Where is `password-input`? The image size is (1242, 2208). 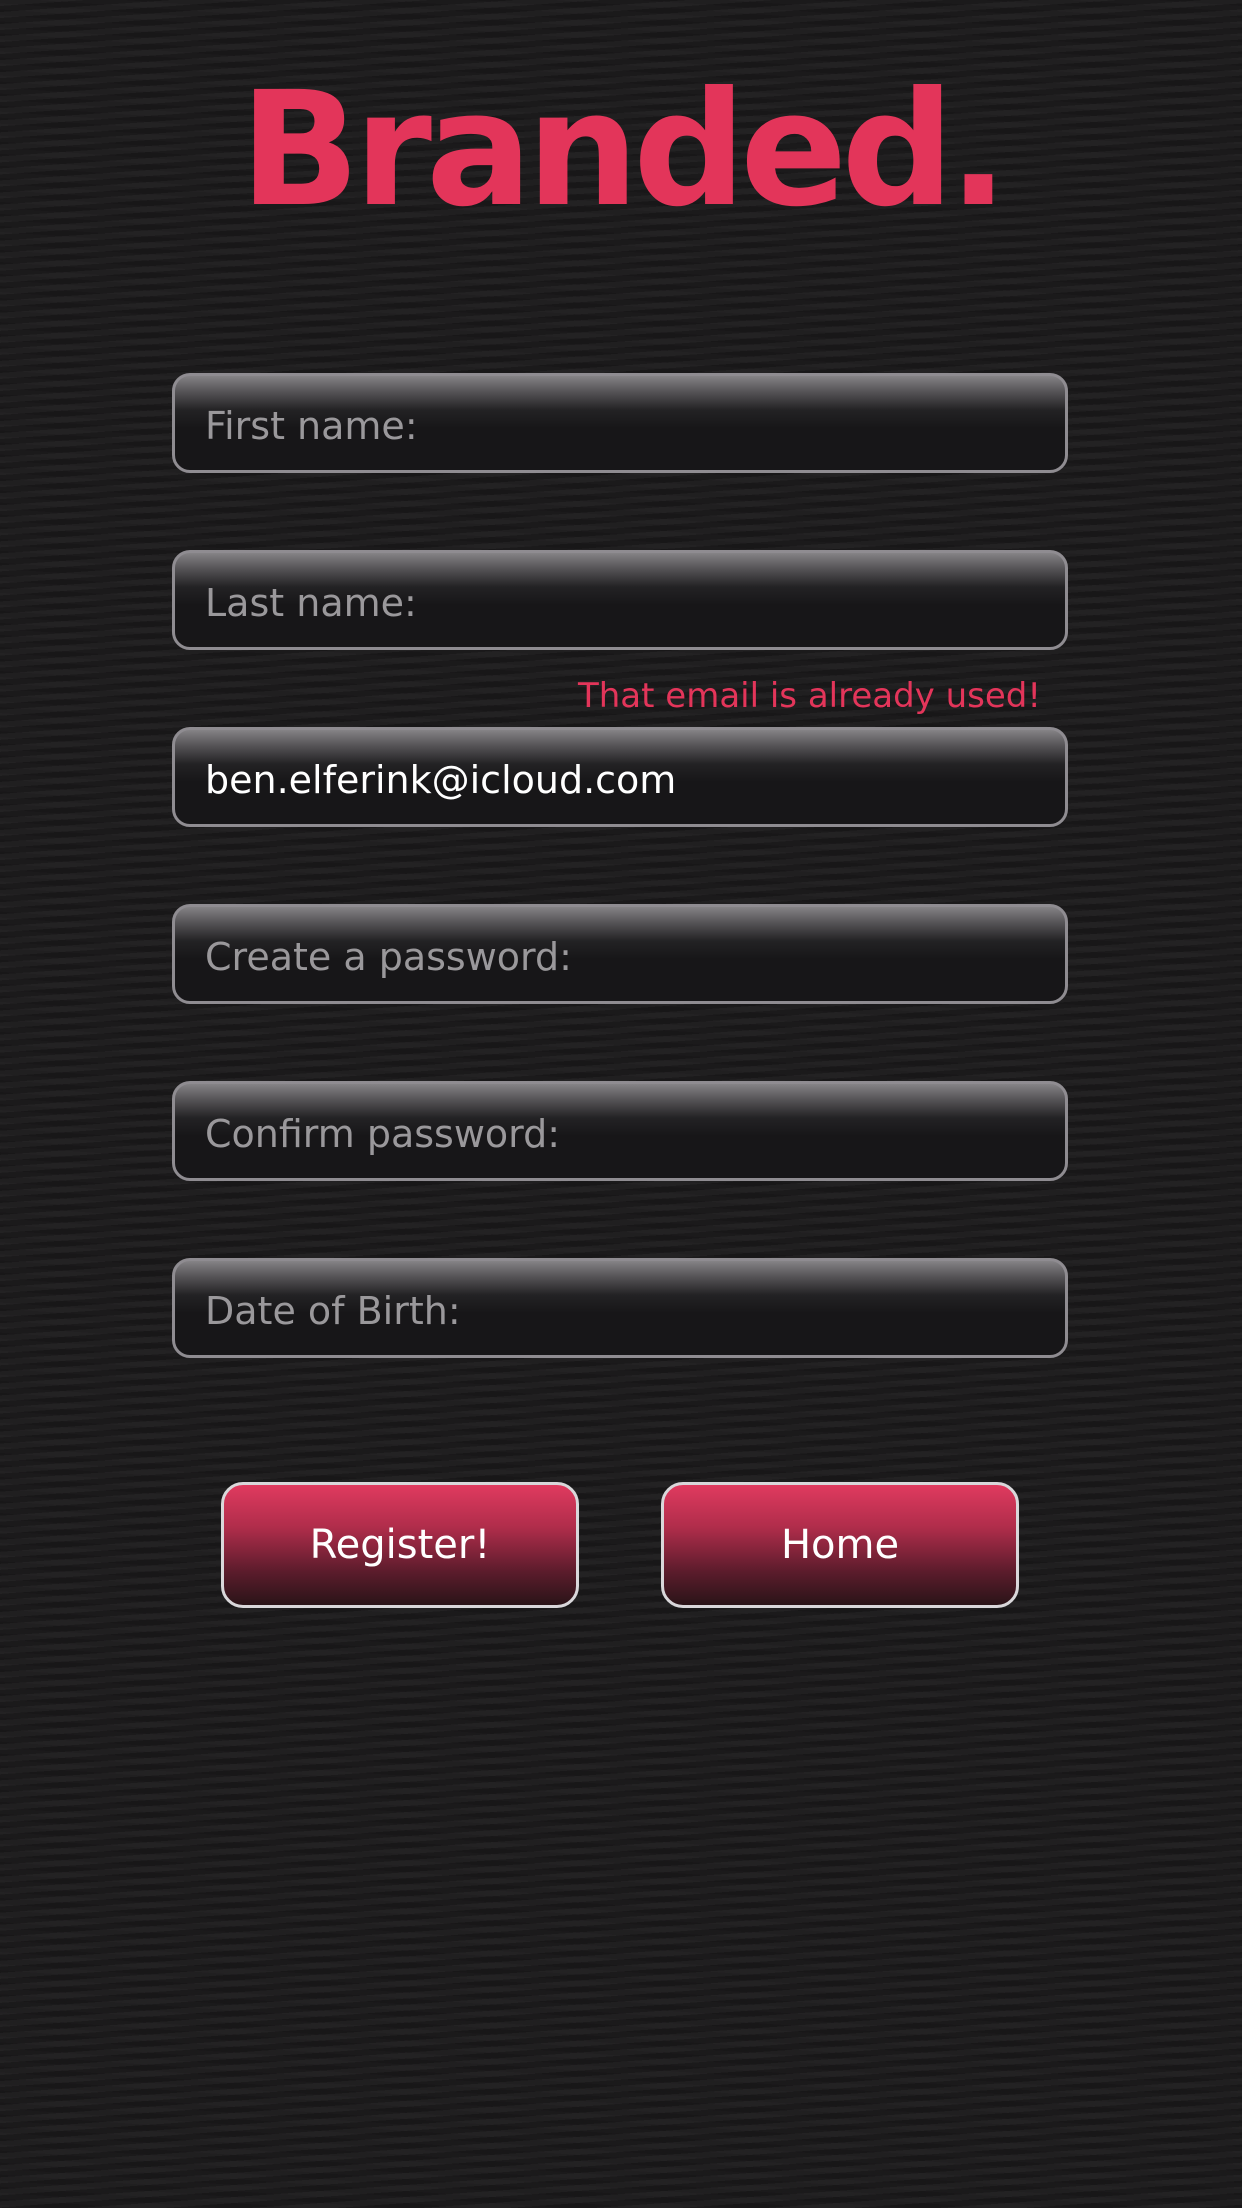
password-input is located at coordinates (620, 954).